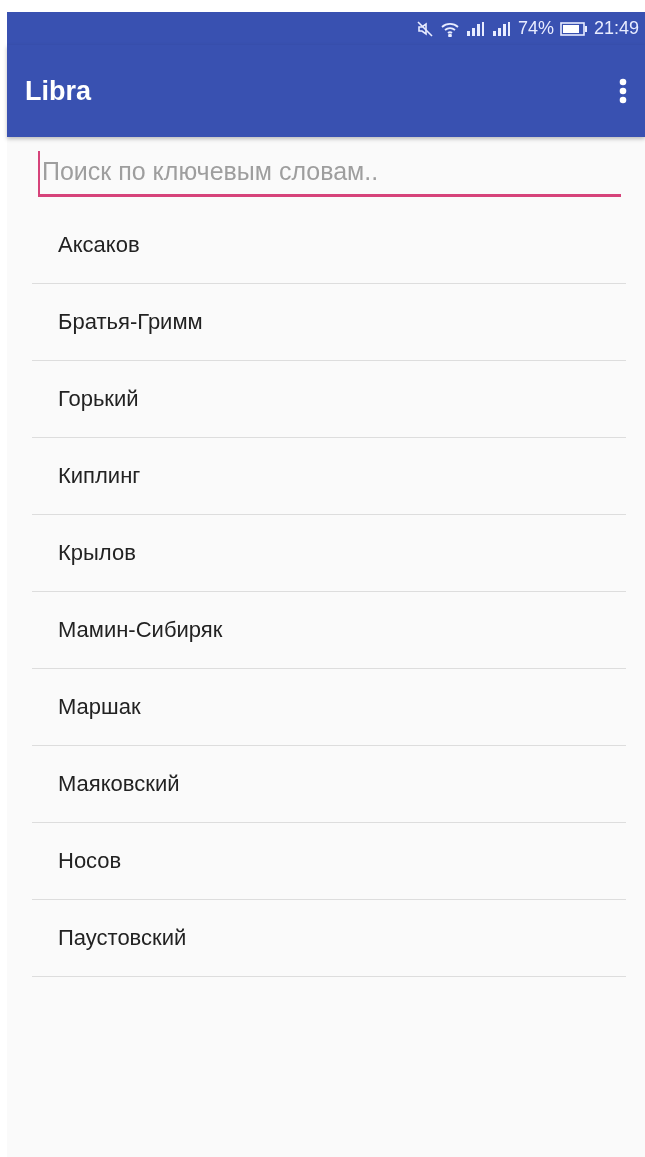 The width and height of the screenshot is (645, 1157). Describe the element at coordinates (329, 553) in the screenshot. I see `author-list-item: Крылов` at that location.